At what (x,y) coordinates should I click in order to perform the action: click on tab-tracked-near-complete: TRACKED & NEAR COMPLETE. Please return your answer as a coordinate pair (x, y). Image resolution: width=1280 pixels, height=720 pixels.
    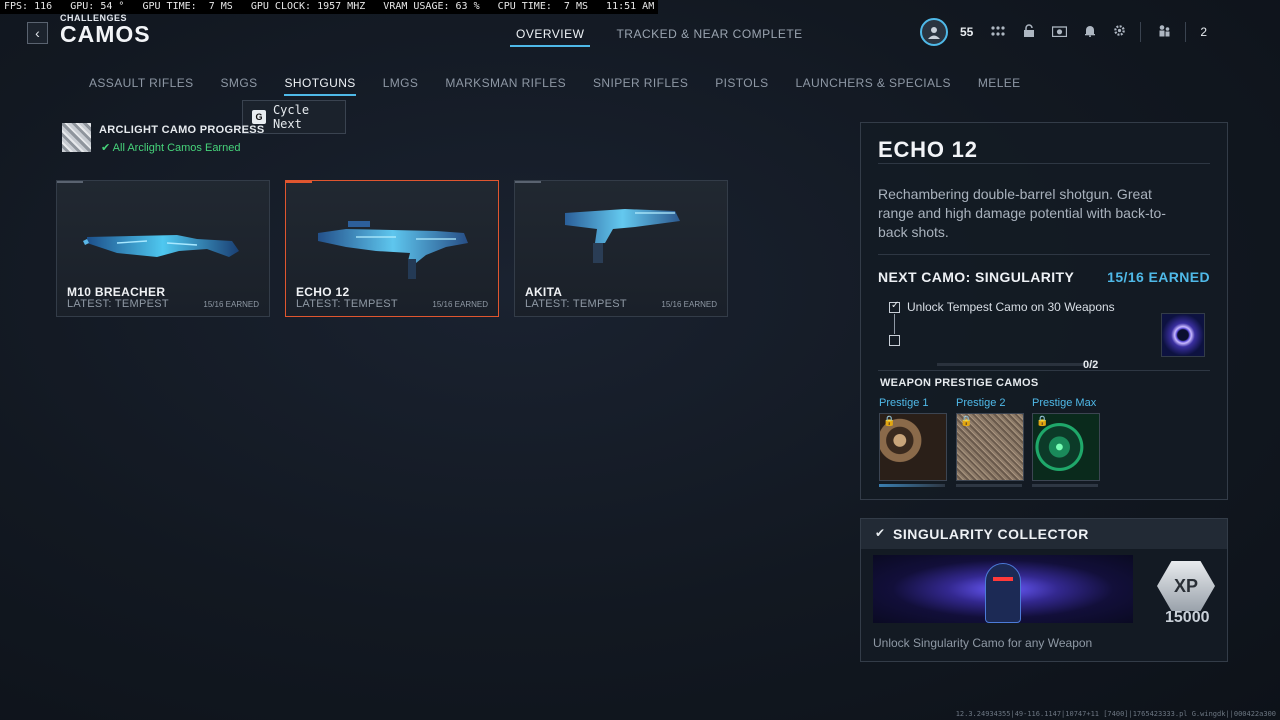
    Looking at the image, I should click on (709, 37).